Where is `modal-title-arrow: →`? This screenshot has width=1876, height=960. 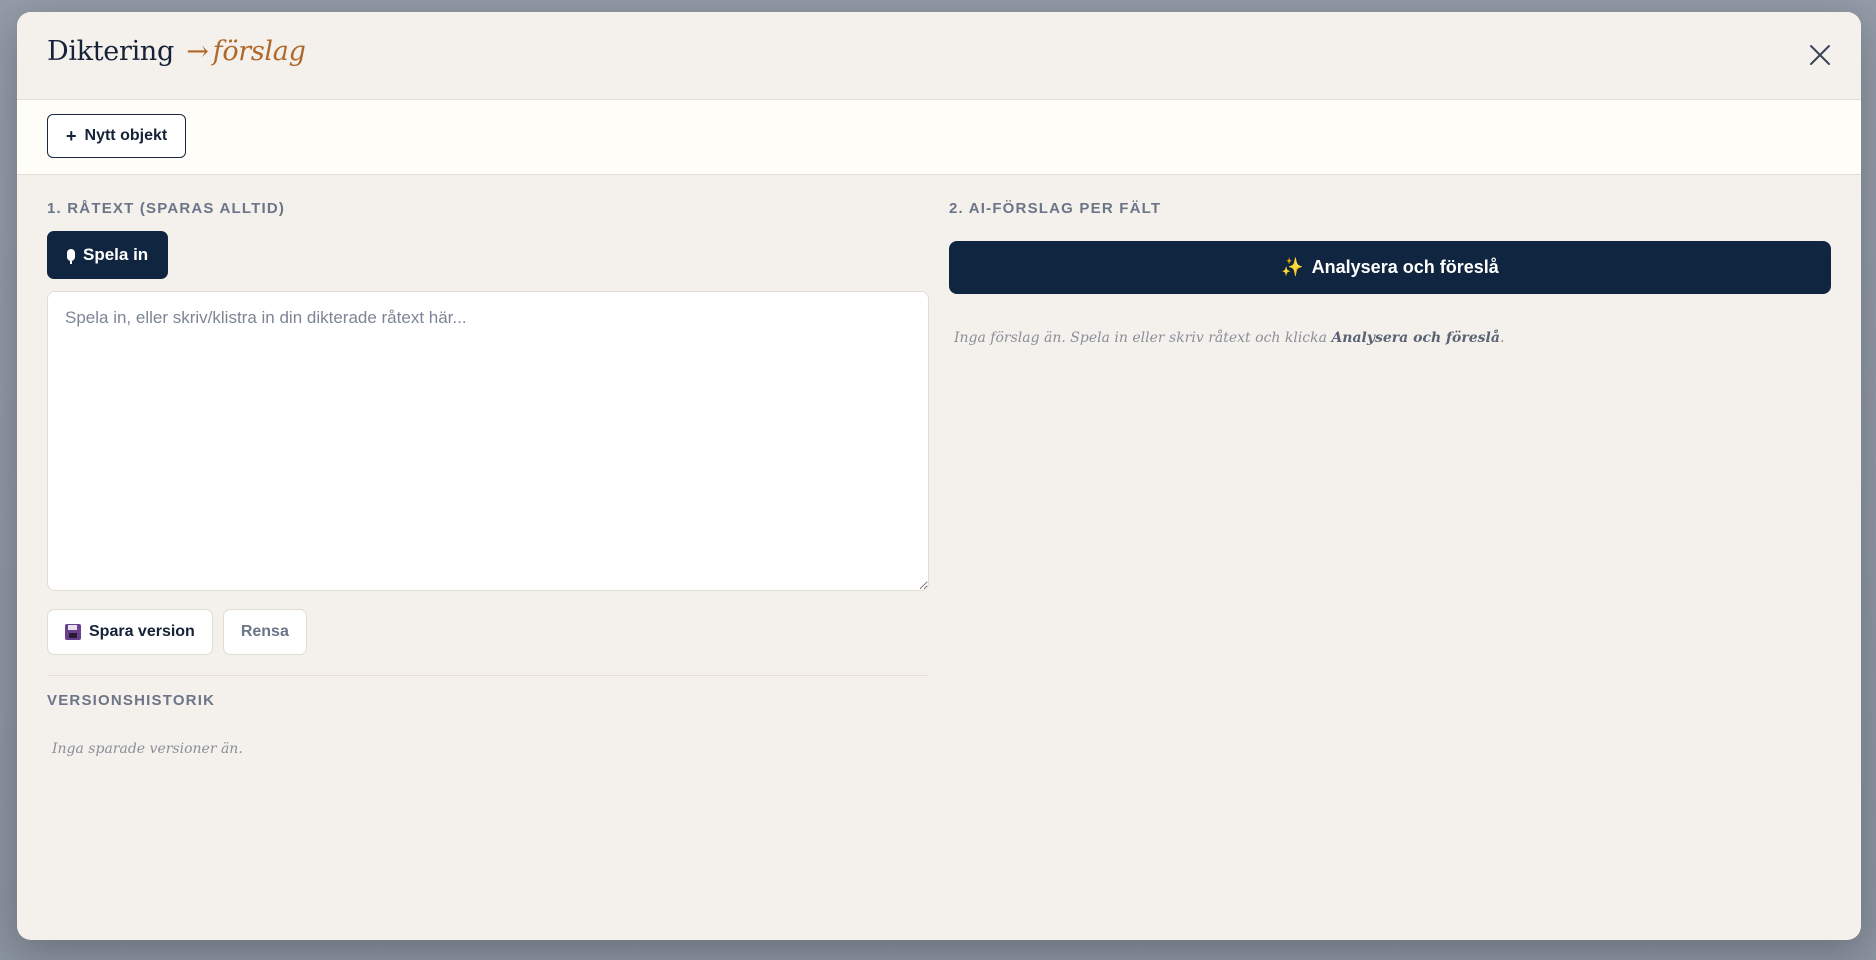 modal-title-arrow: → is located at coordinates (197, 51).